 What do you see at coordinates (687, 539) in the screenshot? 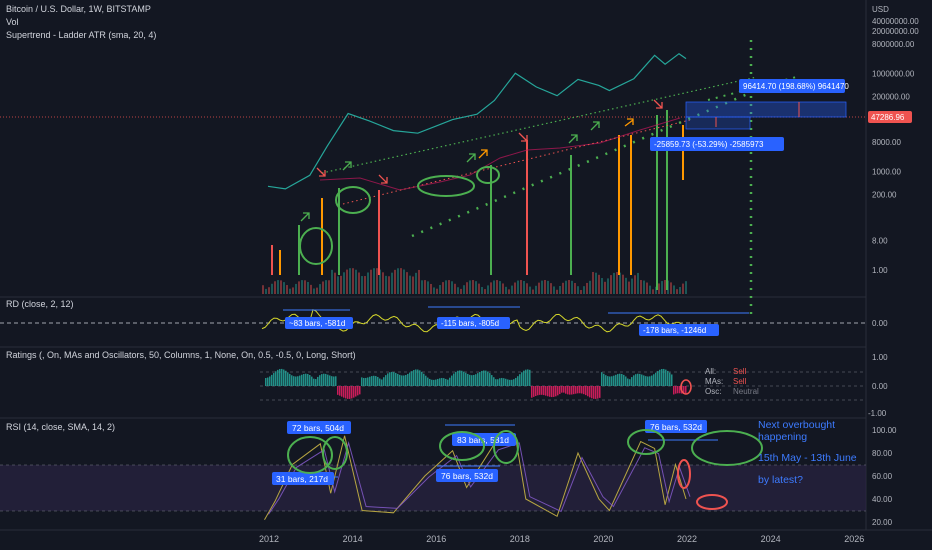
I see `time-tick-label: 2022` at bounding box center [687, 539].